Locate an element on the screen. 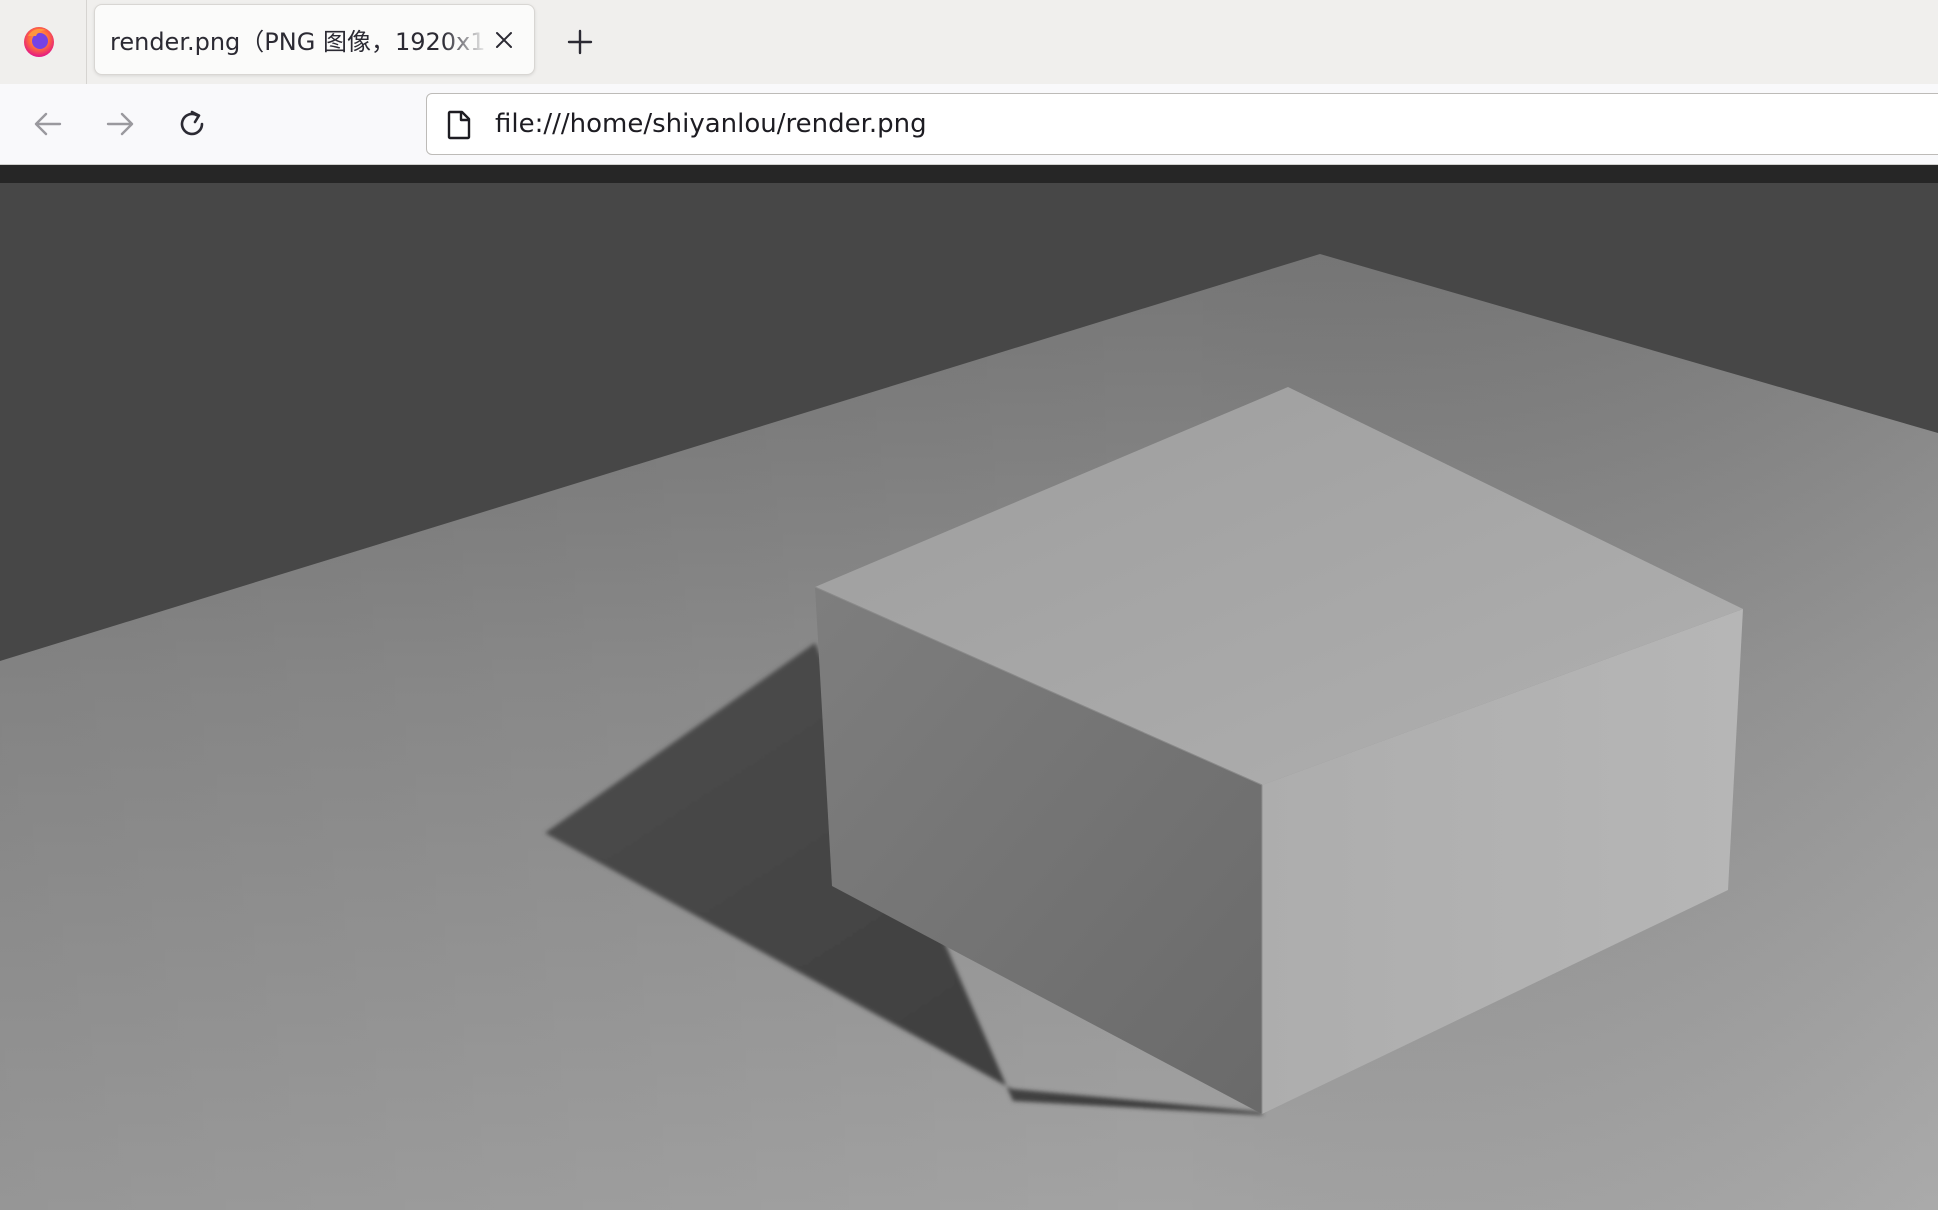  document-icon is located at coordinates (459, 125).